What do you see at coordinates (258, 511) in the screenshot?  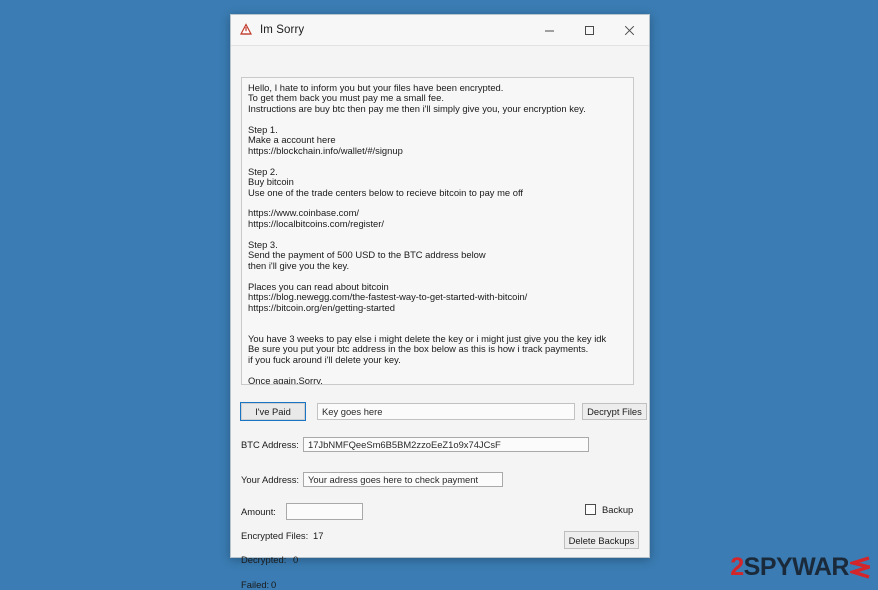 I see `amount-label: Amount:` at bounding box center [258, 511].